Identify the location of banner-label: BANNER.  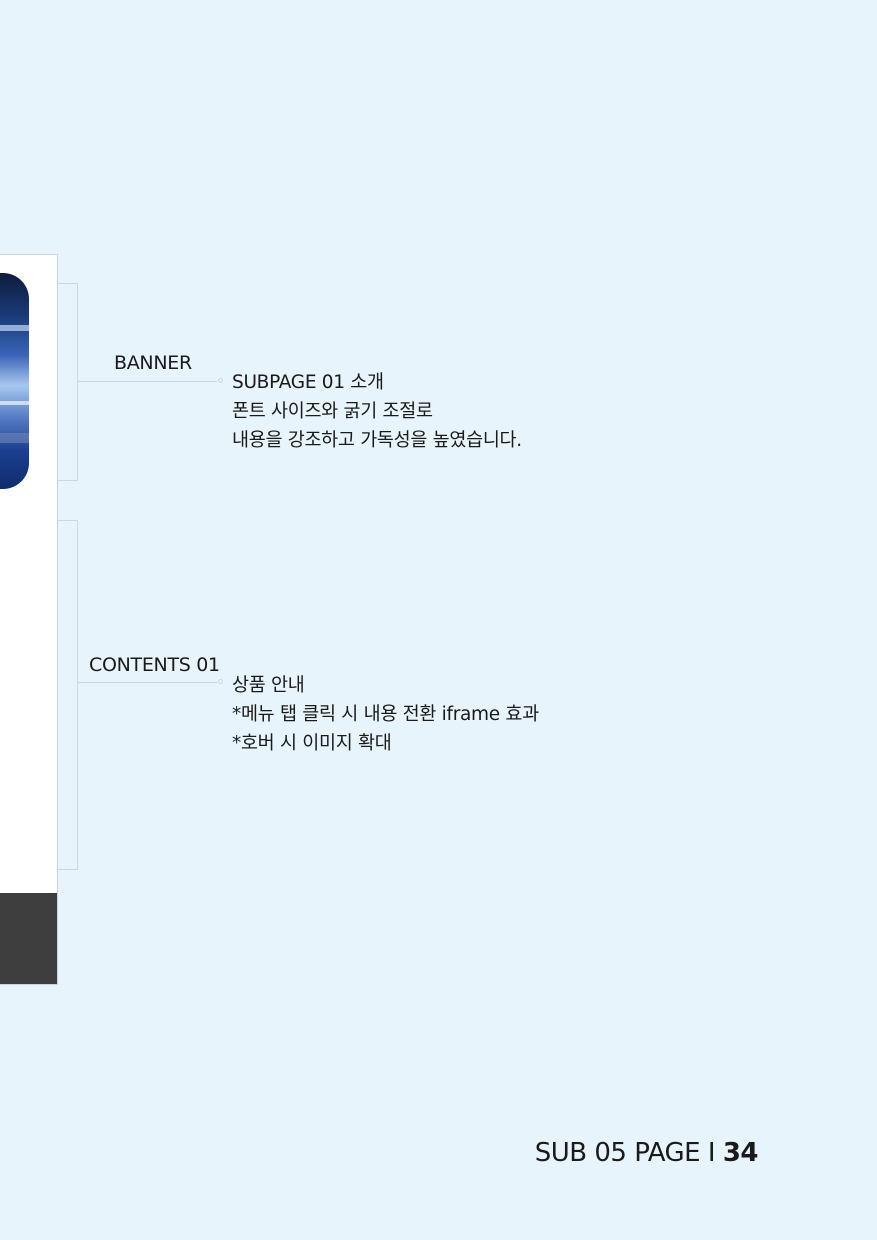
(153, 363).